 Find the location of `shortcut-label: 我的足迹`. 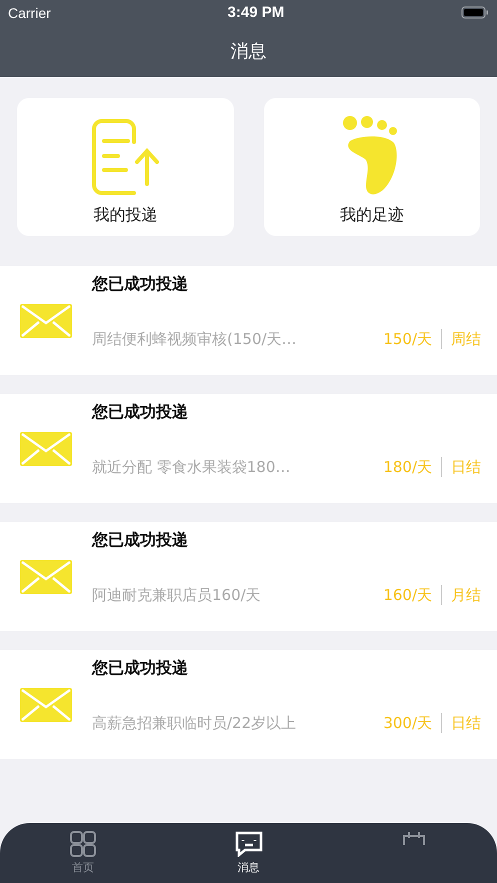

shortcut-label: 我的足迹 is located at coordinates (372, 215).